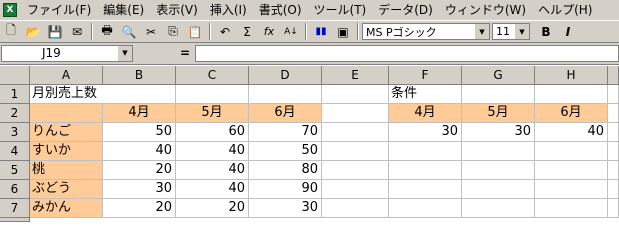 Image resolution: width=619 pixels, height=240 pixels. I want to click on formula-equals-icon: =, so click(185, 53).